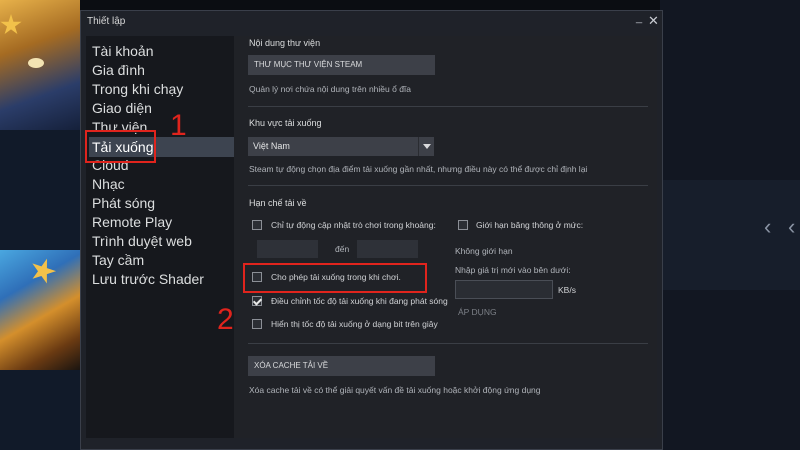  What do you see at coordinates (730, 235) in the screenshot?
I see `background-carousel` at bounding box center [730, 235].